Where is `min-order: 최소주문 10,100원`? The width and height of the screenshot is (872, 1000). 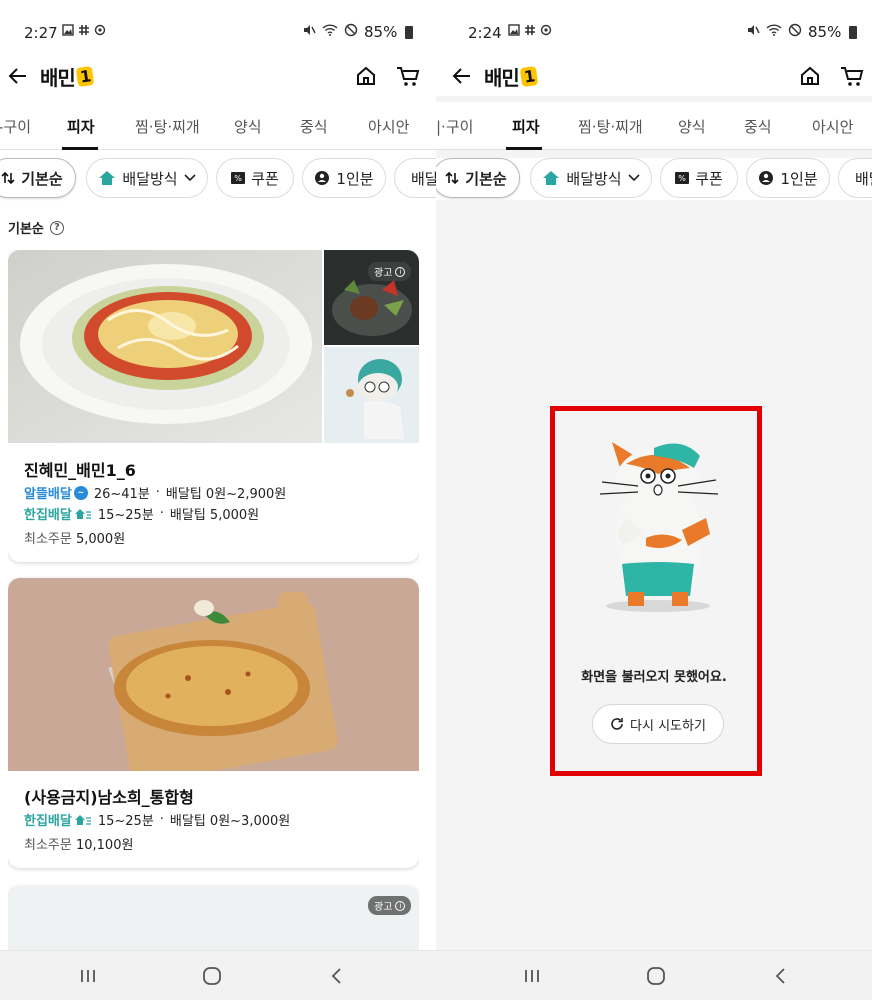 min-order: 최소주문 10,100원 is located at coordinates (78, 843).